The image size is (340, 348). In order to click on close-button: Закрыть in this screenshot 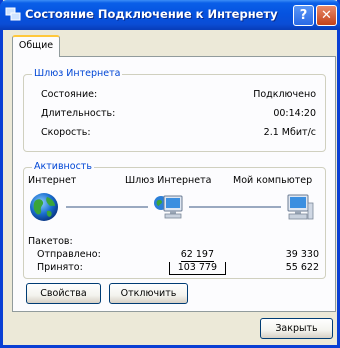, I will do `click(296, 328)`.